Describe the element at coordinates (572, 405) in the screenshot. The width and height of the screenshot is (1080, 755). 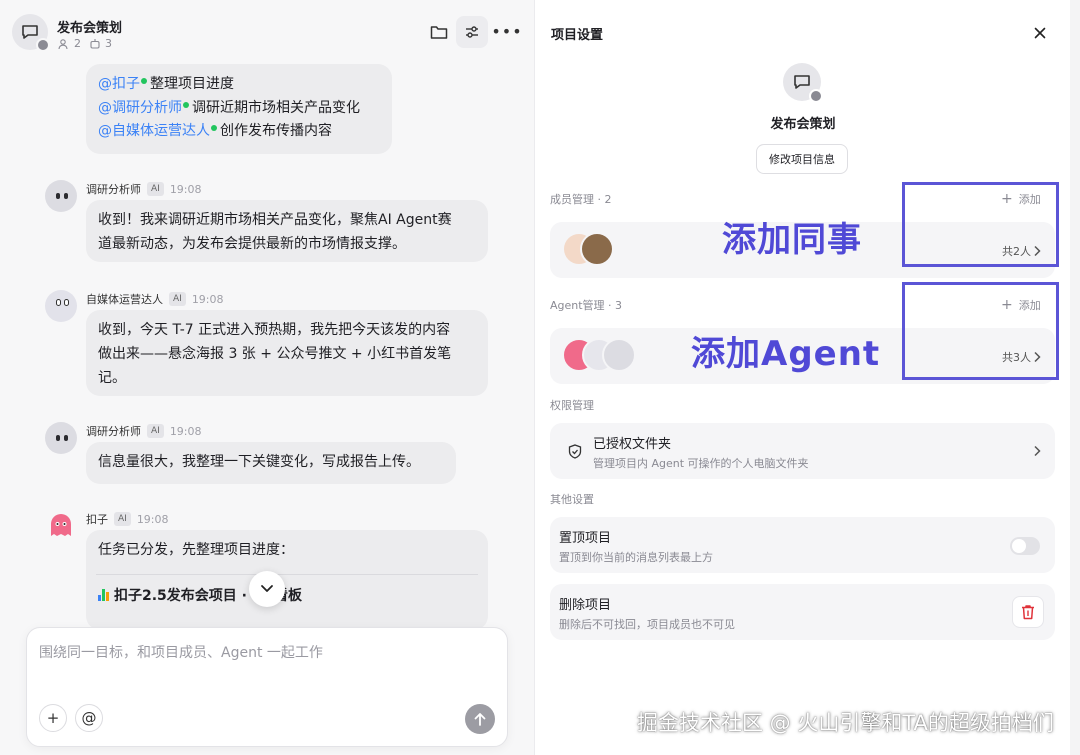
I see `permissions-section-label: 权限管理` at that location.